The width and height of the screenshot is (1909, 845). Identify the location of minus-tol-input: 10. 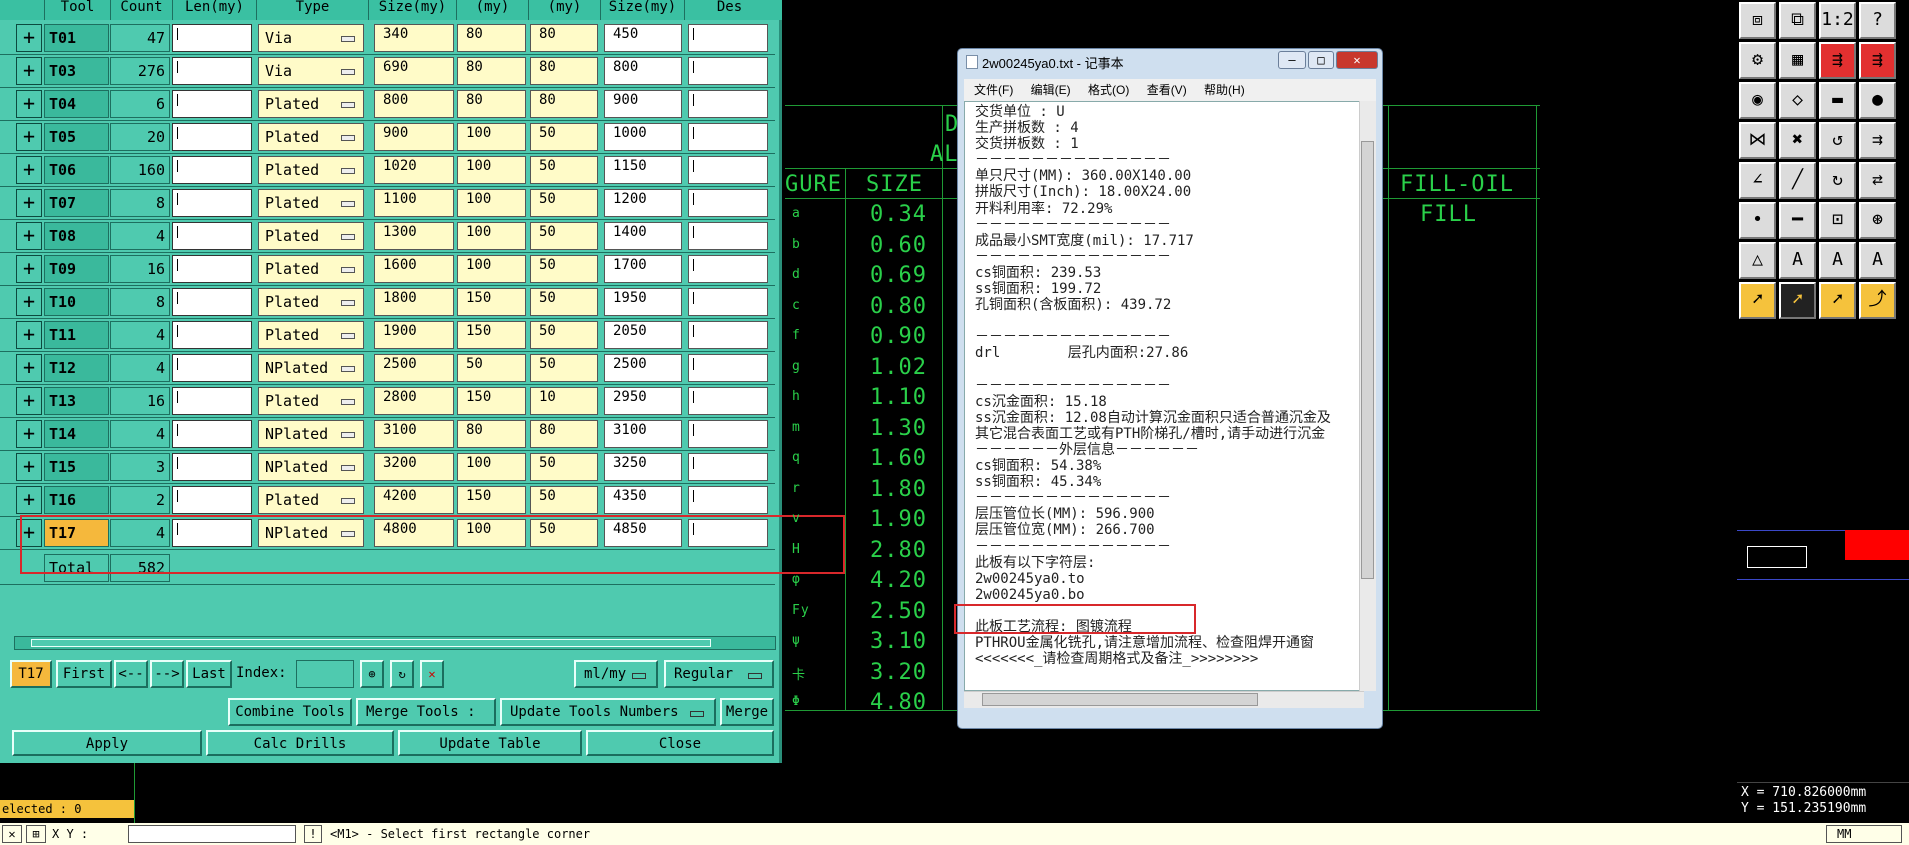
(564, 401).